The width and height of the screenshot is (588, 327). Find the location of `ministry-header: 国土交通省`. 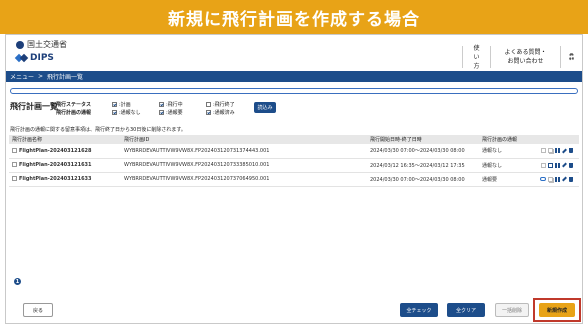

ministry-header: 国土交通省 is located at coordinates (41, 44).